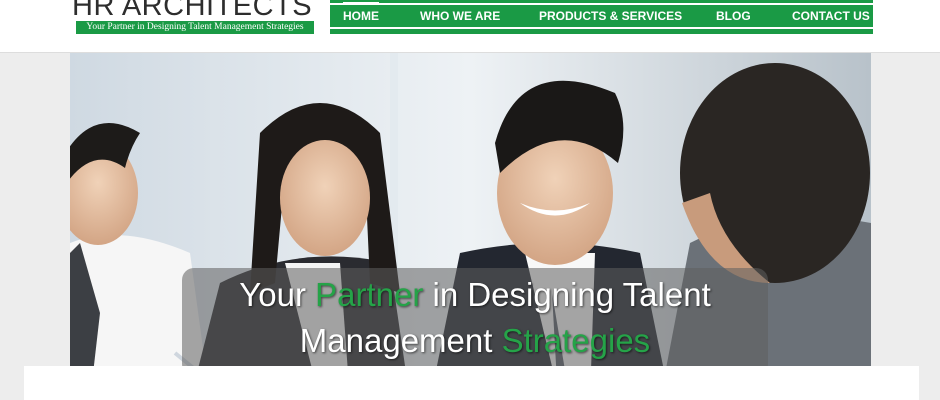 Image resolution: width=940 pixels, height=400 pixels. I want to click on nav-item-products-services: PRODUCTS & SERVICES, so click(610, 16).